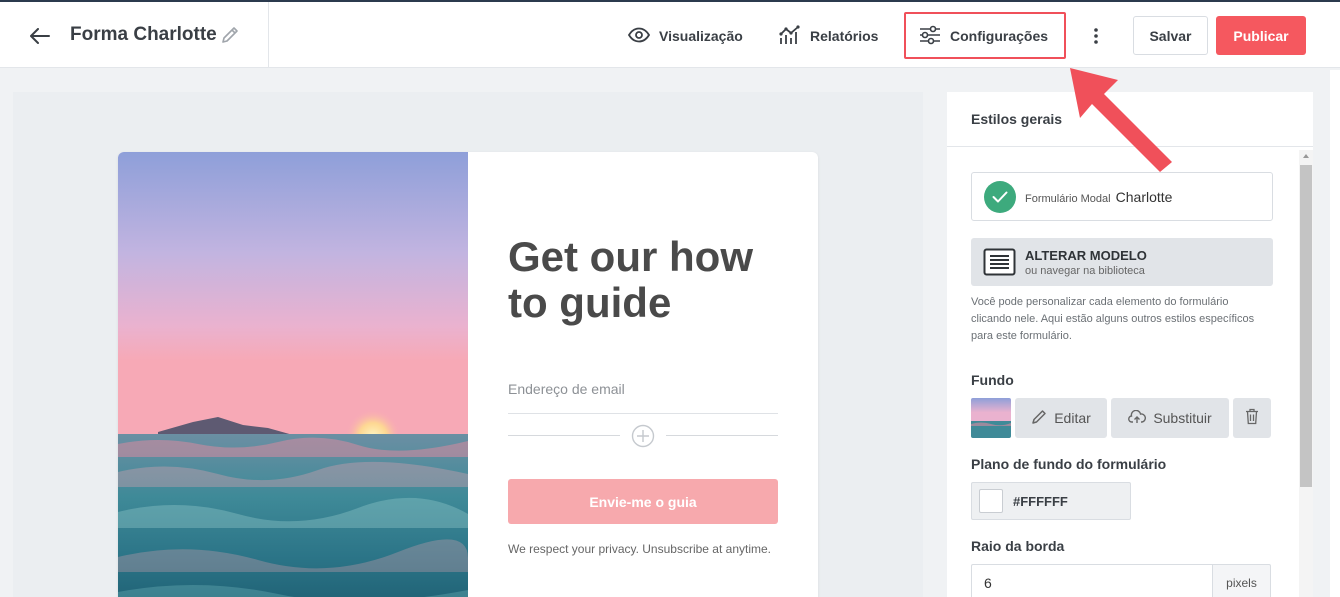 This screenshot has width=1340, height=597. What do you see at coordinates (991, 418) in the screenshot?
I see `background-thumbnail` at bounding box center [991, 418].